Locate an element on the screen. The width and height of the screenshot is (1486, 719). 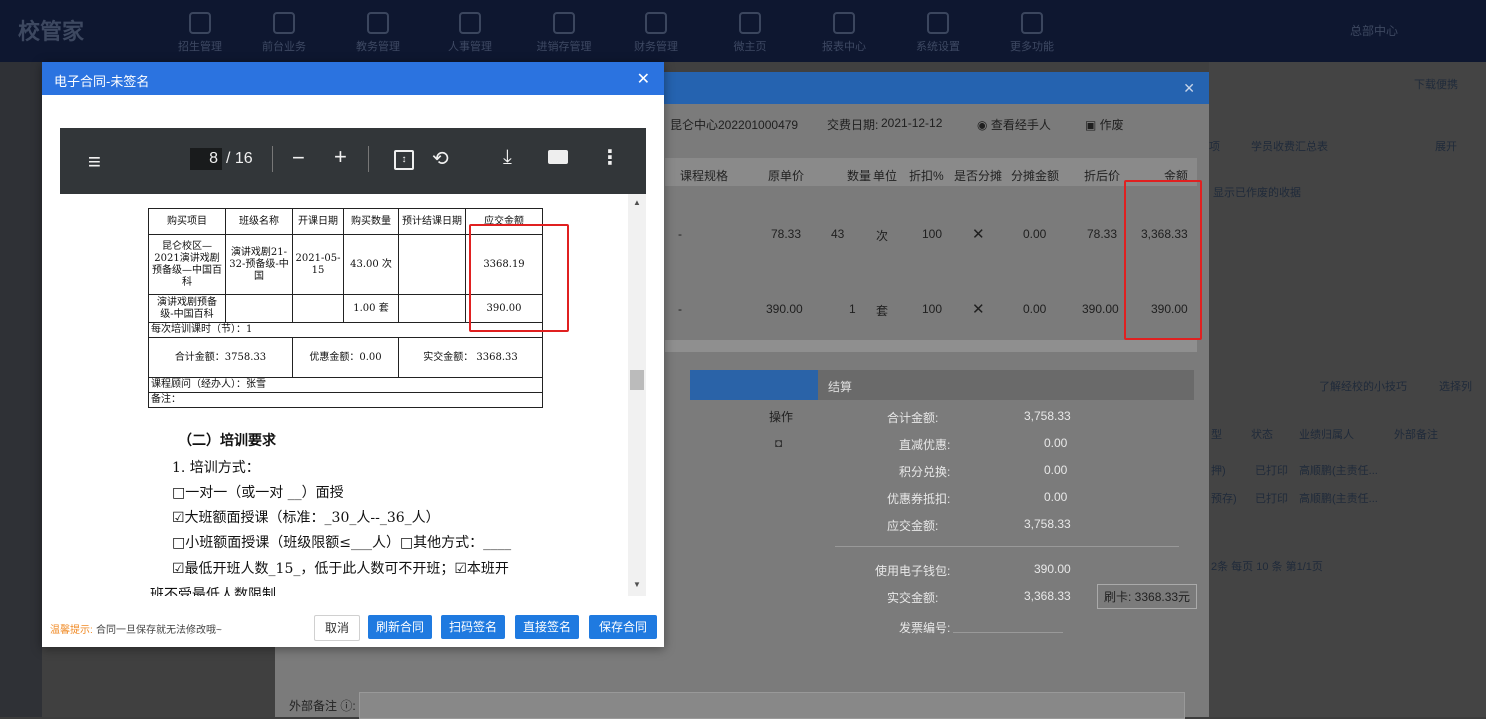
delete-icon: ◘ is located at coordinates (778, 443).